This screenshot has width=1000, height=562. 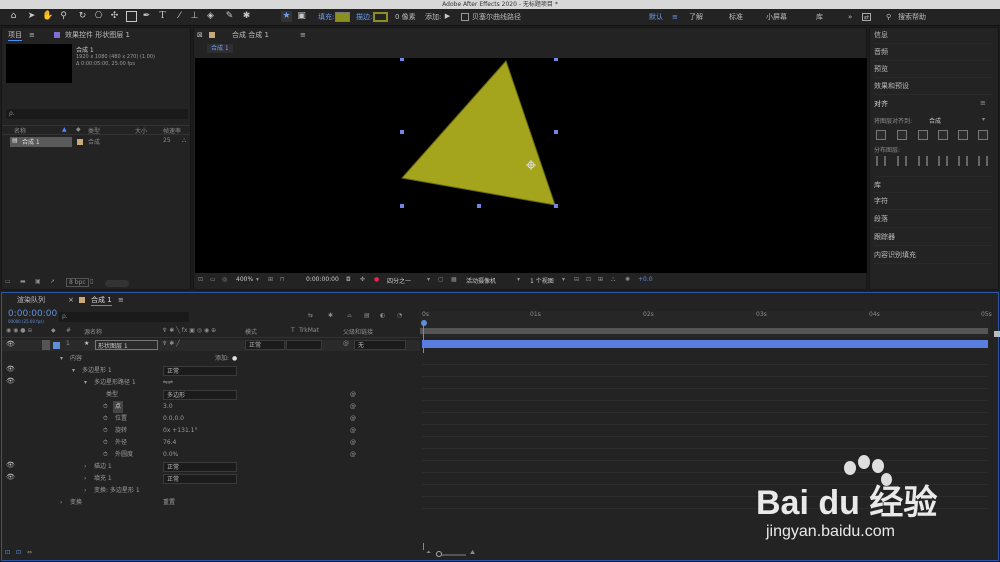 What do you see at coordinates (15, 35) in the screenshot?
I see `tab-project: 项目` at bounding box center [15, 35].